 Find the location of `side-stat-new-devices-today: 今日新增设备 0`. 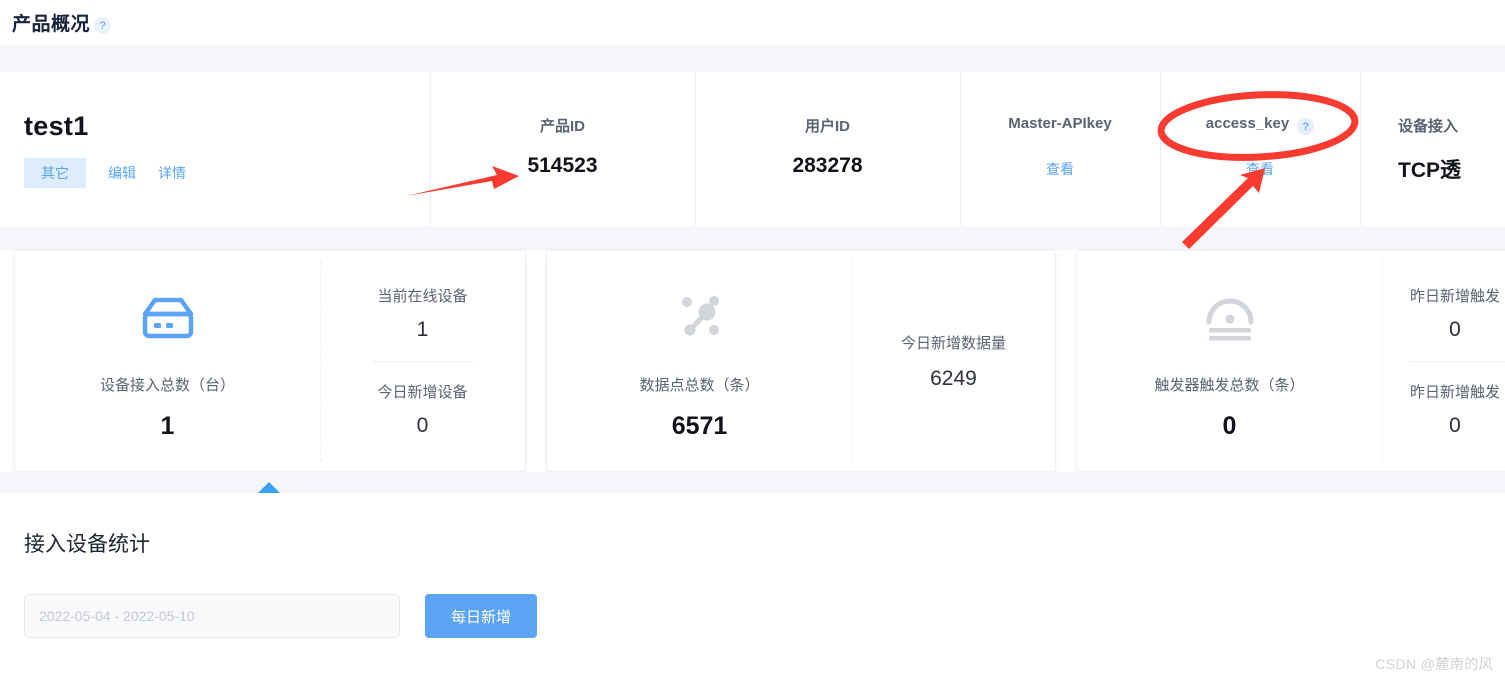

side-stat-new-devices-today: 今日新增设备 0 is located at coordinates (422, 409).